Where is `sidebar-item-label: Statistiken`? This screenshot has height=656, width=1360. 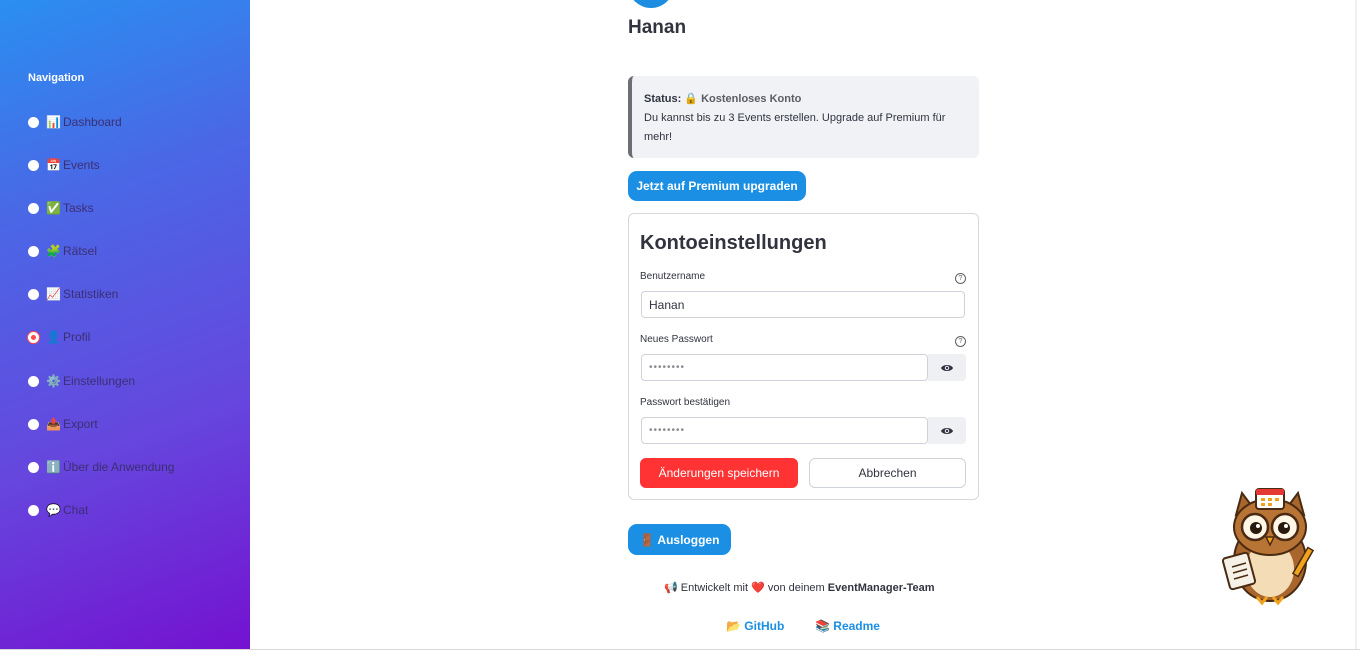
sidebar-item-label: Statistiken is located at coordinates (91, 294).